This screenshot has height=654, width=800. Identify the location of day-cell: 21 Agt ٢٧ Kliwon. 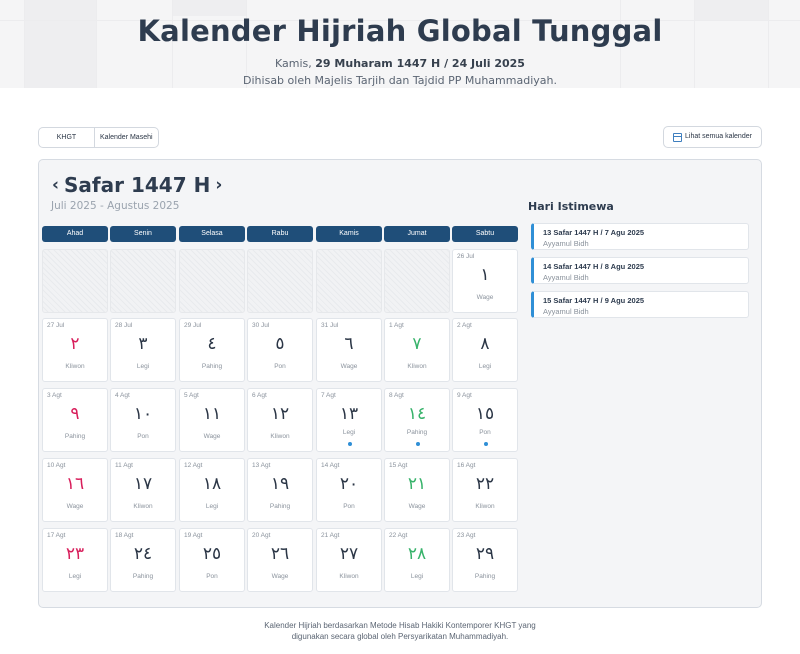
(349, 560).